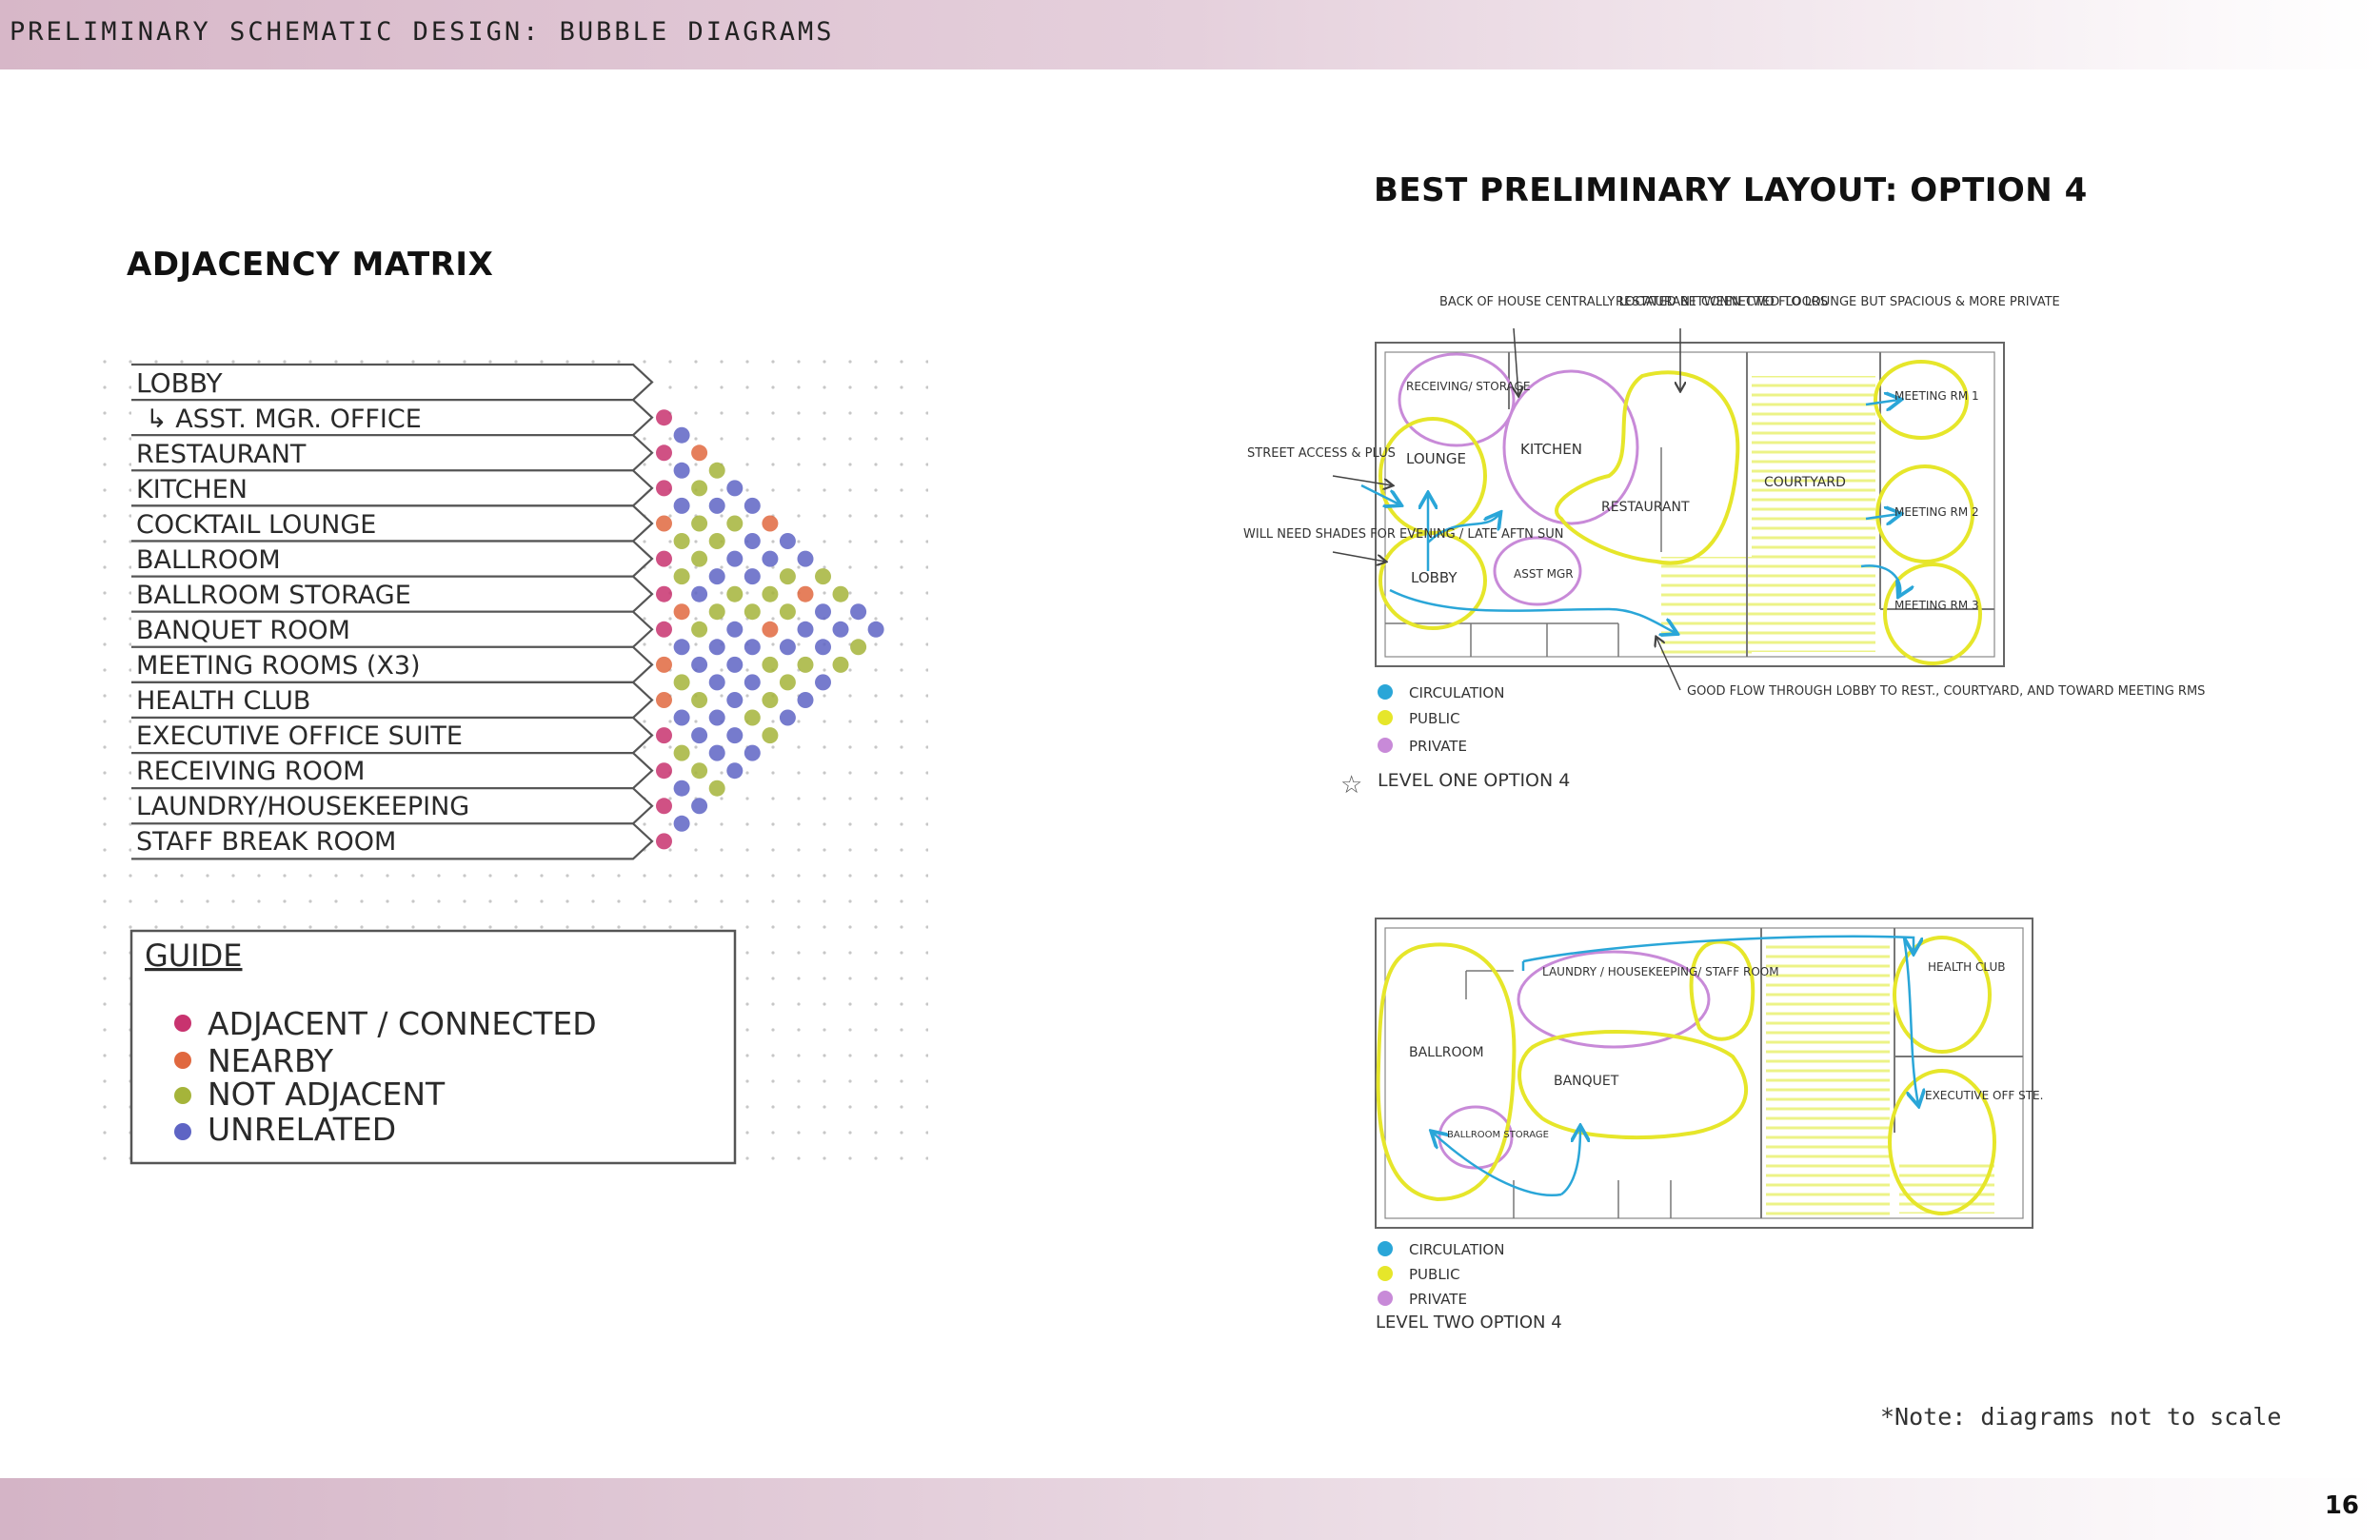 The width and height of the screenshot is (2380, 1540). I want to click on room-receiving: RECEIVING/ STORAGE, so click(1468, 386).